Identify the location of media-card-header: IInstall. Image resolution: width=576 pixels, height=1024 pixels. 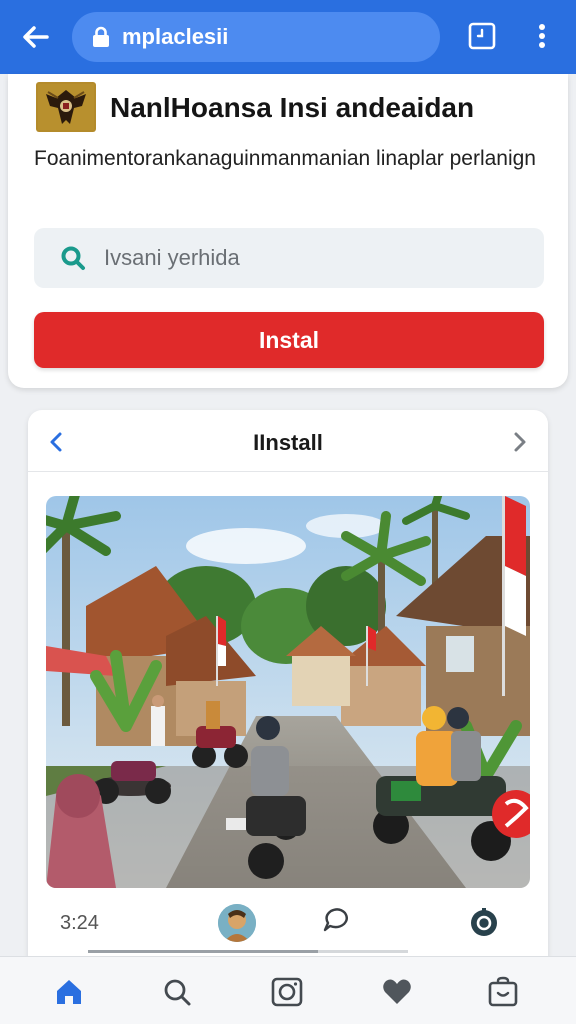
(288, 441).